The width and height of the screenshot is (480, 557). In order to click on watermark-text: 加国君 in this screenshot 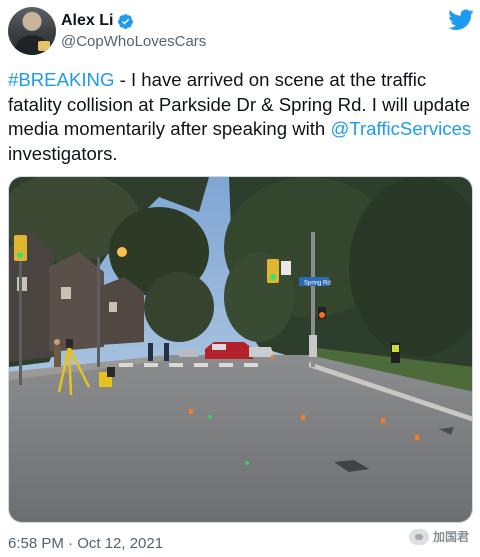, I will do `click(451, 537)`.